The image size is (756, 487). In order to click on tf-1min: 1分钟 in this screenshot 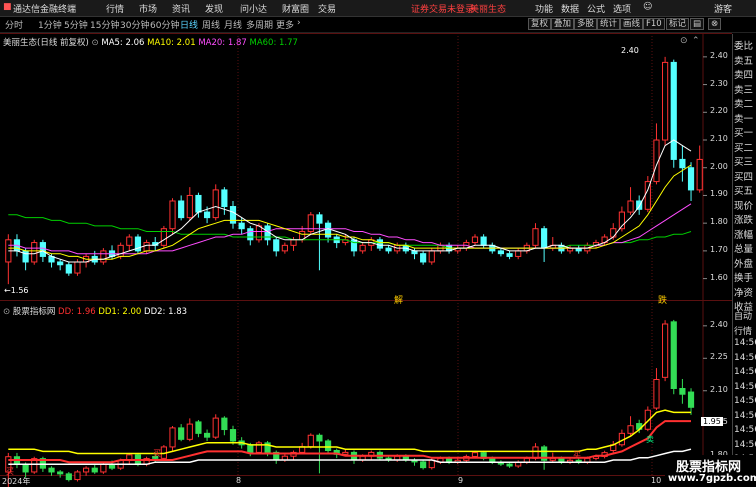, I will do `click(50, 24)`.